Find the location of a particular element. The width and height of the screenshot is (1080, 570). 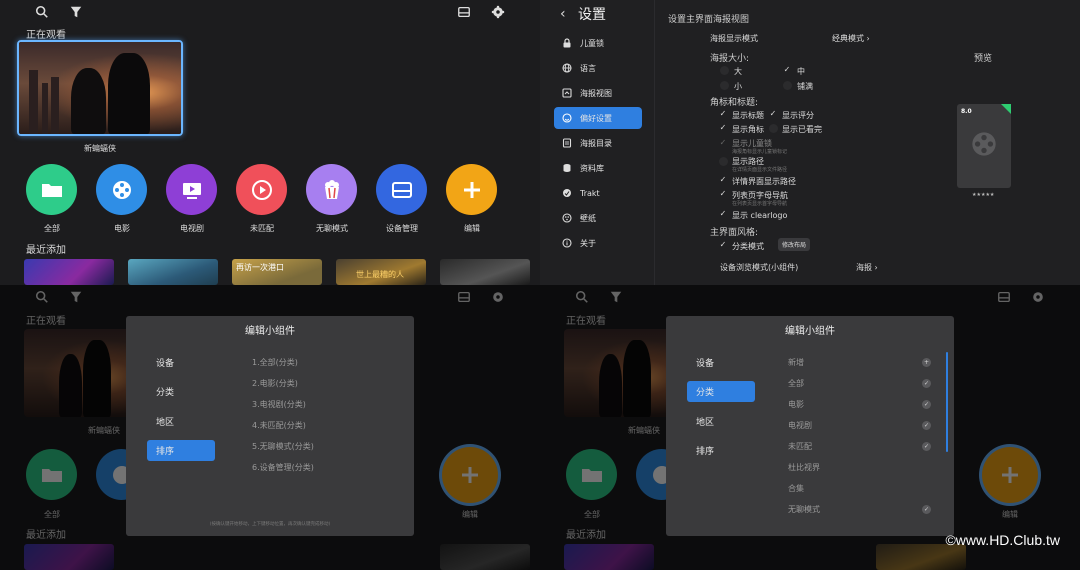

app-unmatched is located at coordinates (261, 189).